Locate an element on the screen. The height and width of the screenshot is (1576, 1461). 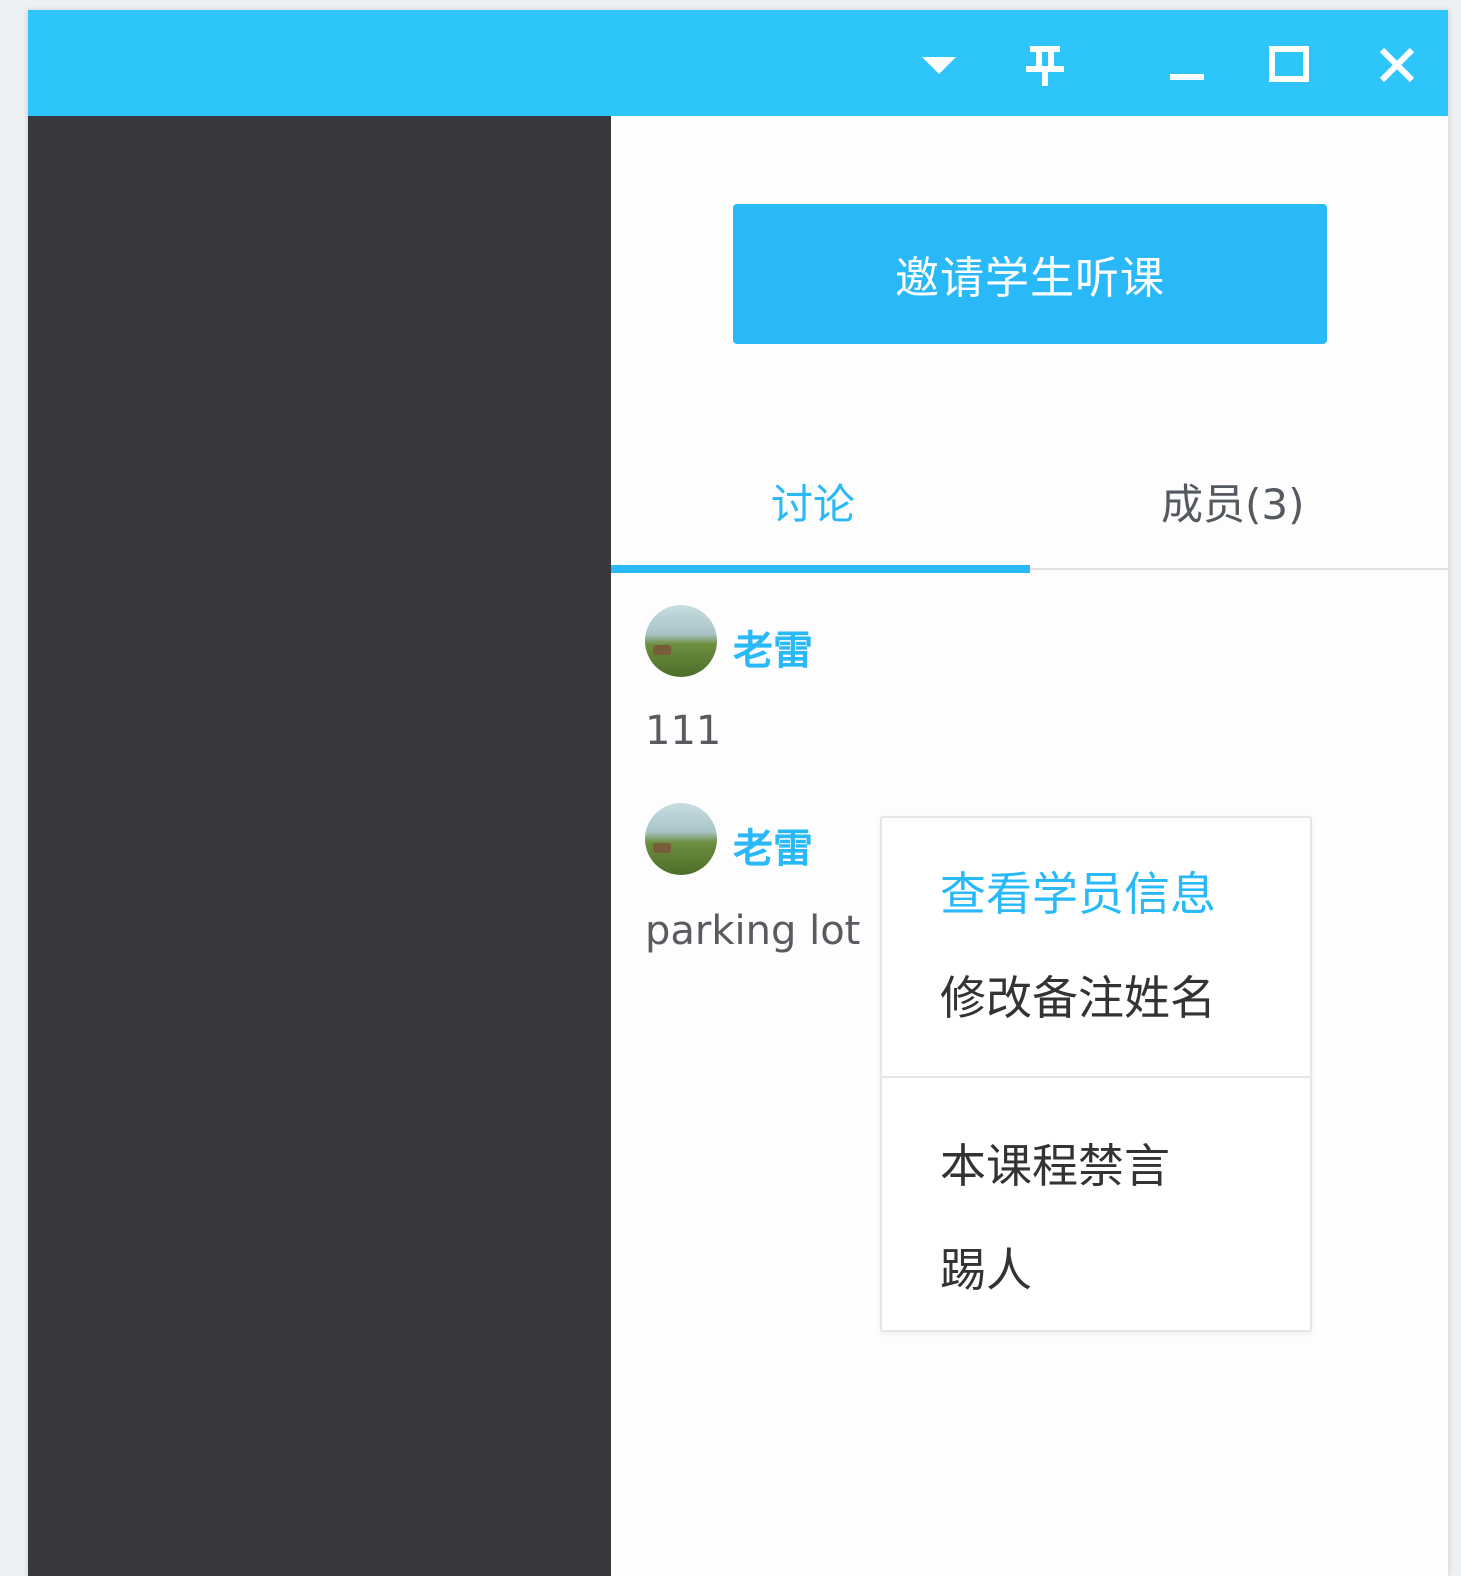
menu-item-mute-in-course: 本课程禁言 is located at coordinates (1055, 1163).